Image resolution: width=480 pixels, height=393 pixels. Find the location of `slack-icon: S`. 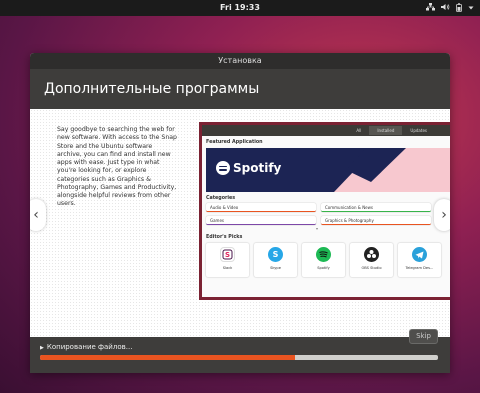

slack-icon: S is located at coordinates (227, 254).